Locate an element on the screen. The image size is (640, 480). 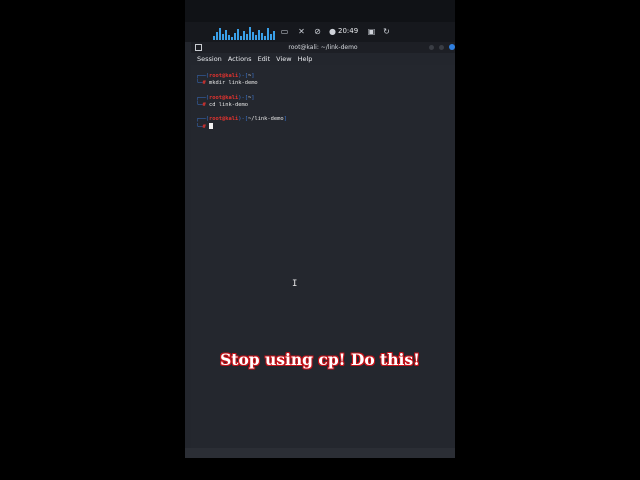
menu-view: View is located at coordinates (283, 59).